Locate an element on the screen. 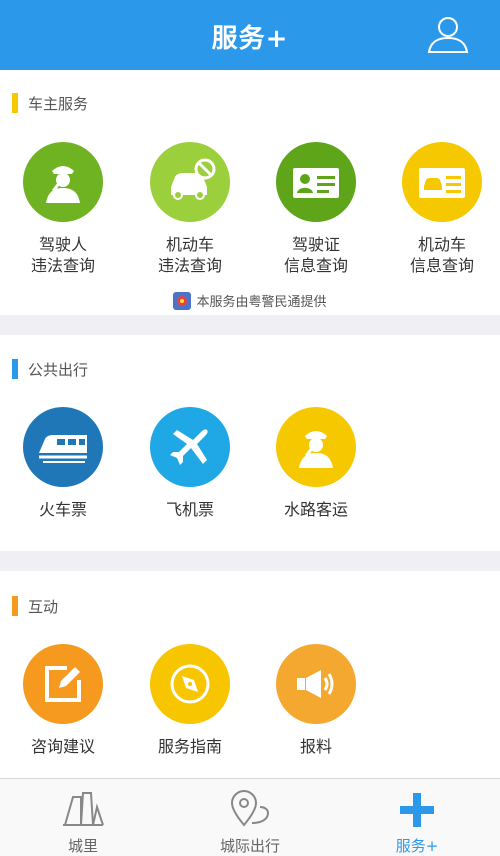 The width and height of the screenshot is (500, 856). app-header: 服务+ is located at coordinates (250, 35).